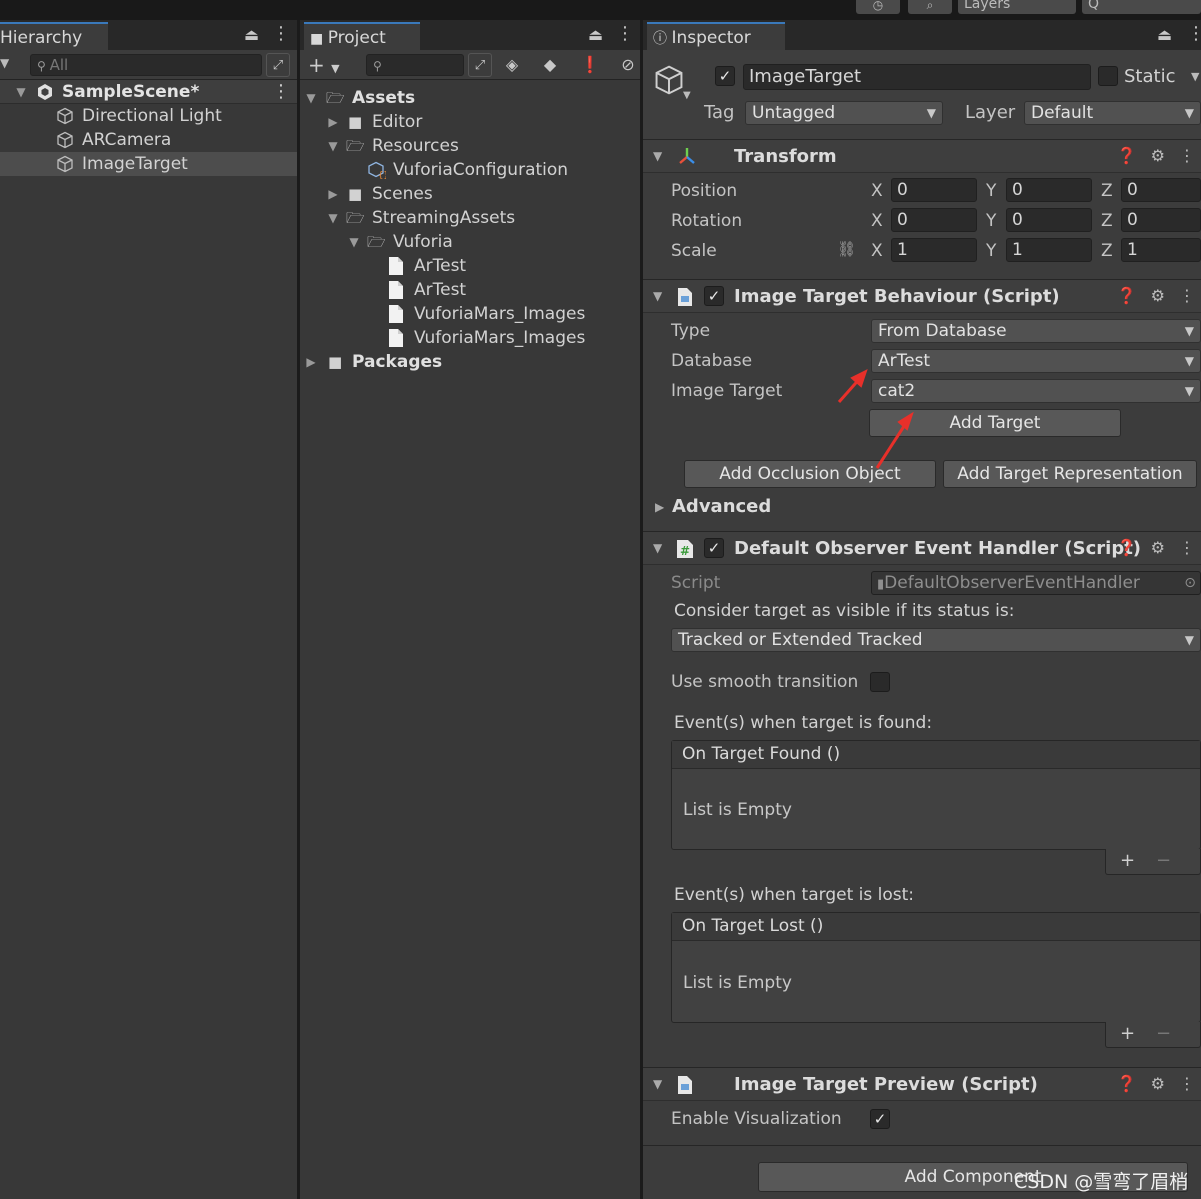  I want to click on scene-row: ▼ SampleScene* ⋮, so click(148, 92).